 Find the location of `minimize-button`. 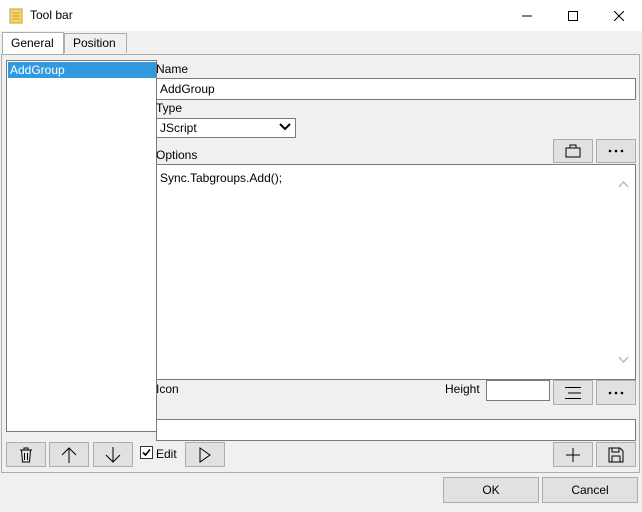

minimize-button is located at coordinates (527, 15).